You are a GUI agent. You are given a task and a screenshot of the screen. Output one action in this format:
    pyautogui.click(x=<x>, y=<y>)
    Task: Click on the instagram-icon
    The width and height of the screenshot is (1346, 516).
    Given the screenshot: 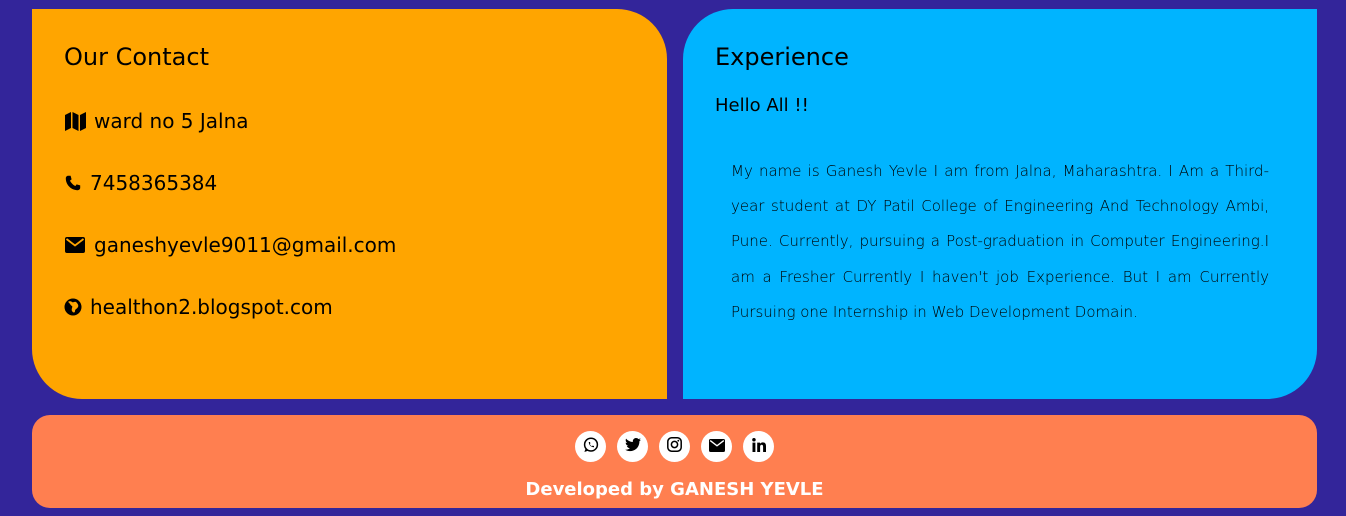 What is the action you would take?
    pyautogui.click(x=674, y=446)
    